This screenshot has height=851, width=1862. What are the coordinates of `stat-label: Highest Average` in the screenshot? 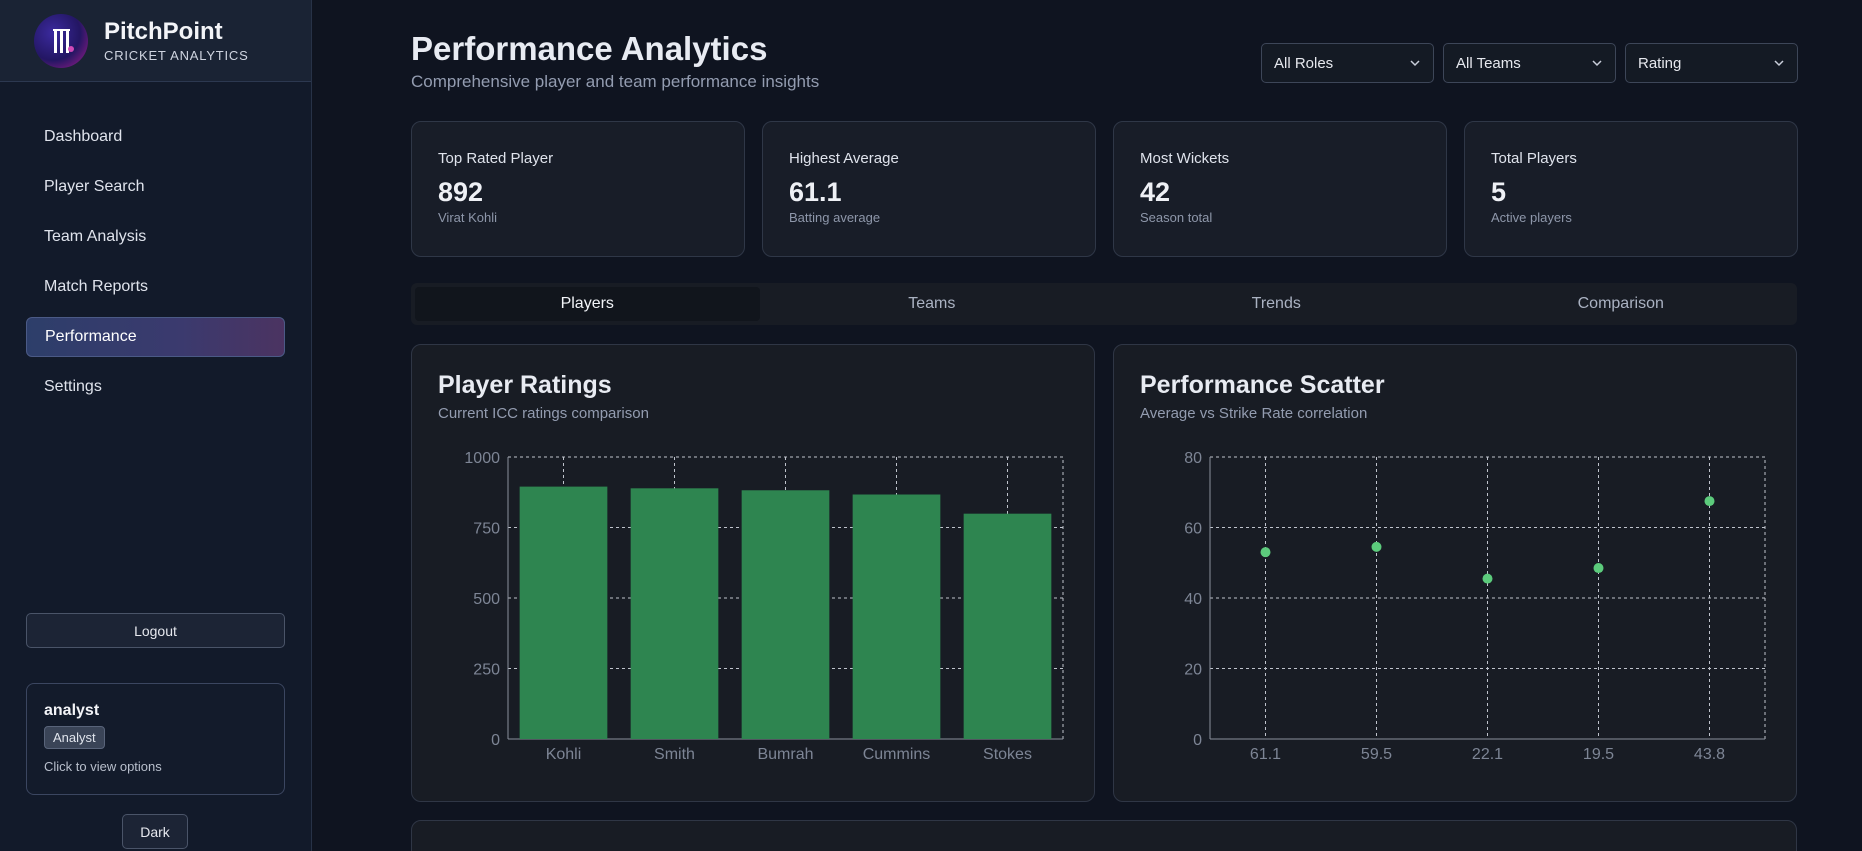 It's located at (844, 158).